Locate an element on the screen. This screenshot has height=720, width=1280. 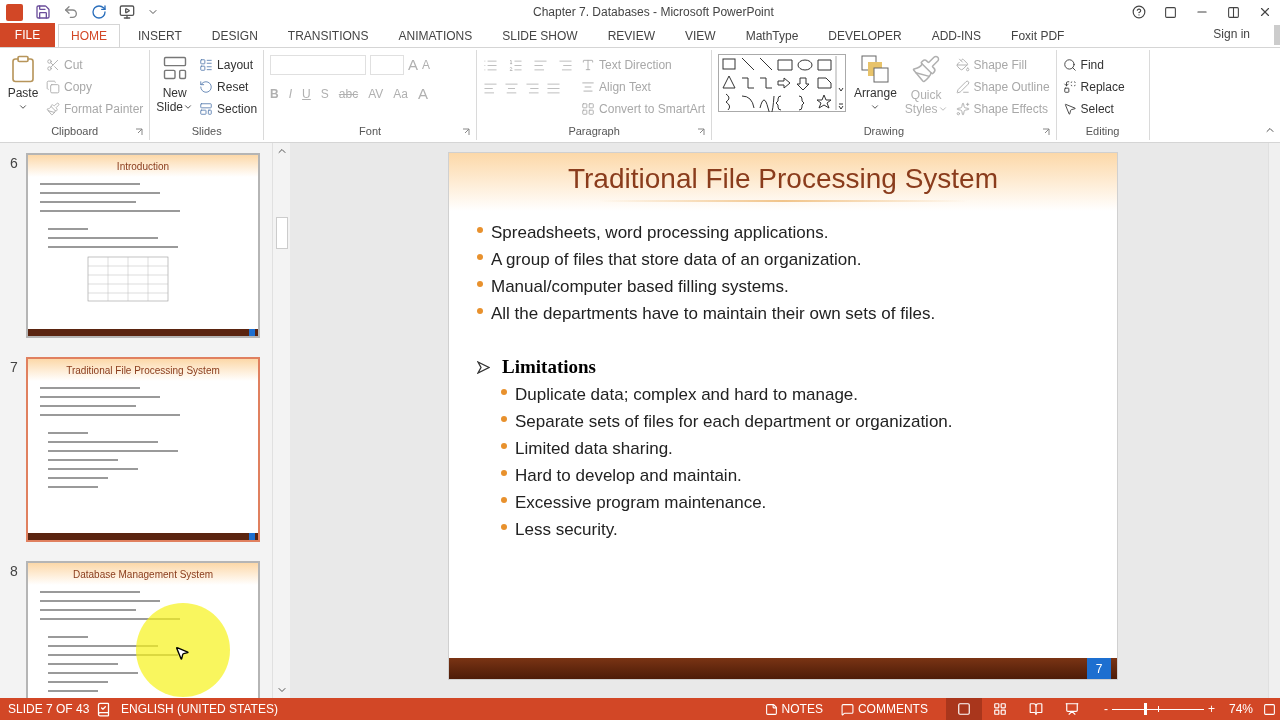
slide-bullet-text: Spreadsheets, word processing applications. is located at coordinates (660, 233).